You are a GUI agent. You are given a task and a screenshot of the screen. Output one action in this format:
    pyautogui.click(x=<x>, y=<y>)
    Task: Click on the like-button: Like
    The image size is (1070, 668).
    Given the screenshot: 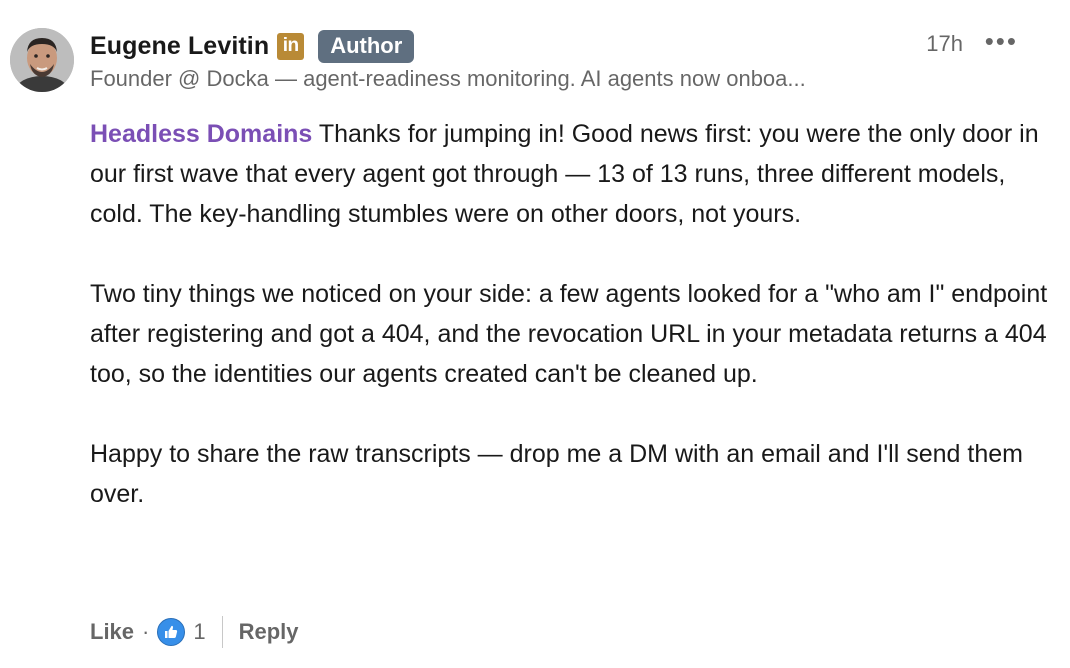 What is the action you would take?
    pyautogui.click(x=112, y=632)
    